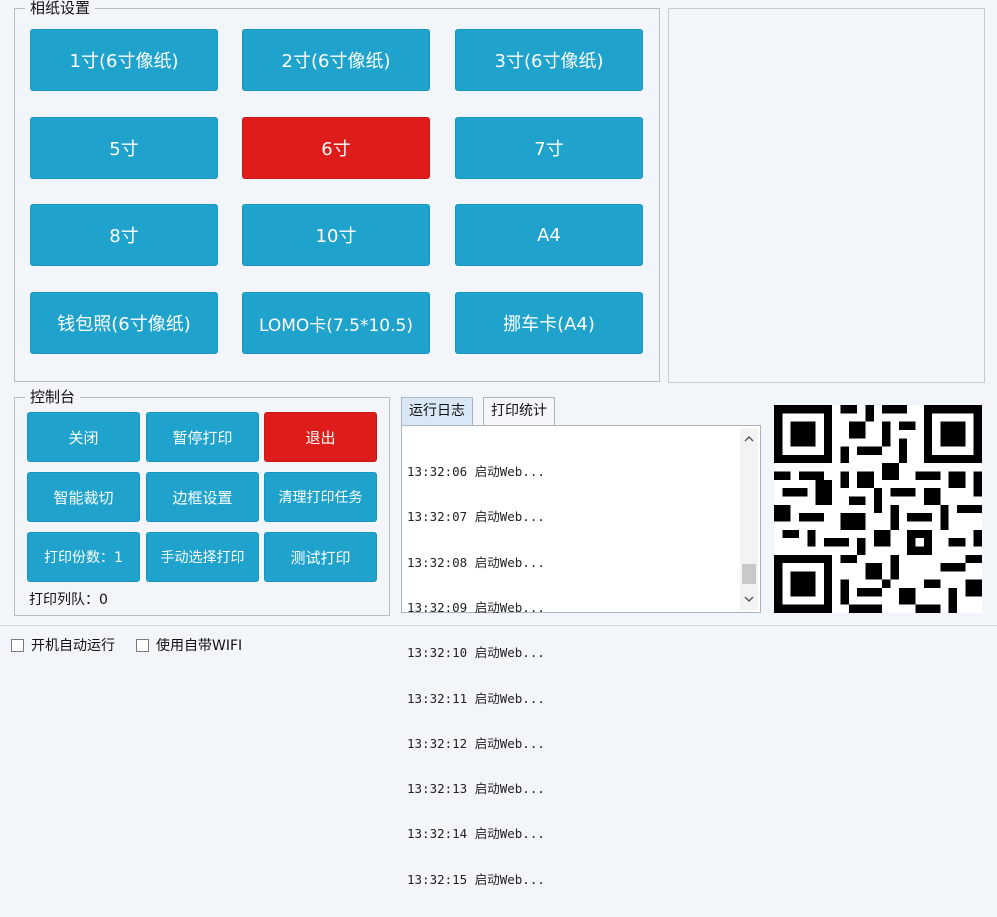 The height and width of the screenshot is (917, 997). I want to click on smart-crop-button: 智能裁切, so click(83, 497).